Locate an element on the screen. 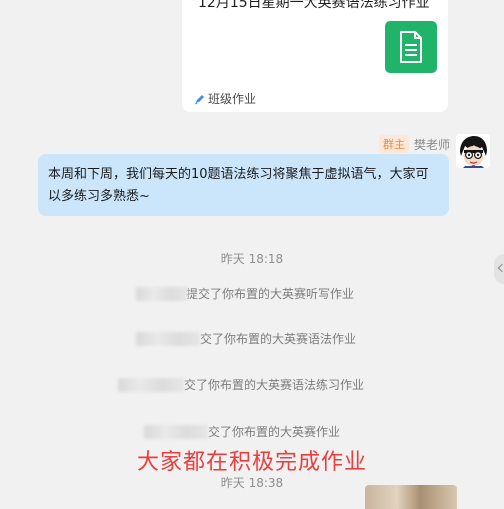 Image resolution: width=504 pixels, height=509 pixels. notice-text: 提交了你布置的大英赛听写作业 is located at coordinates (270, 294).